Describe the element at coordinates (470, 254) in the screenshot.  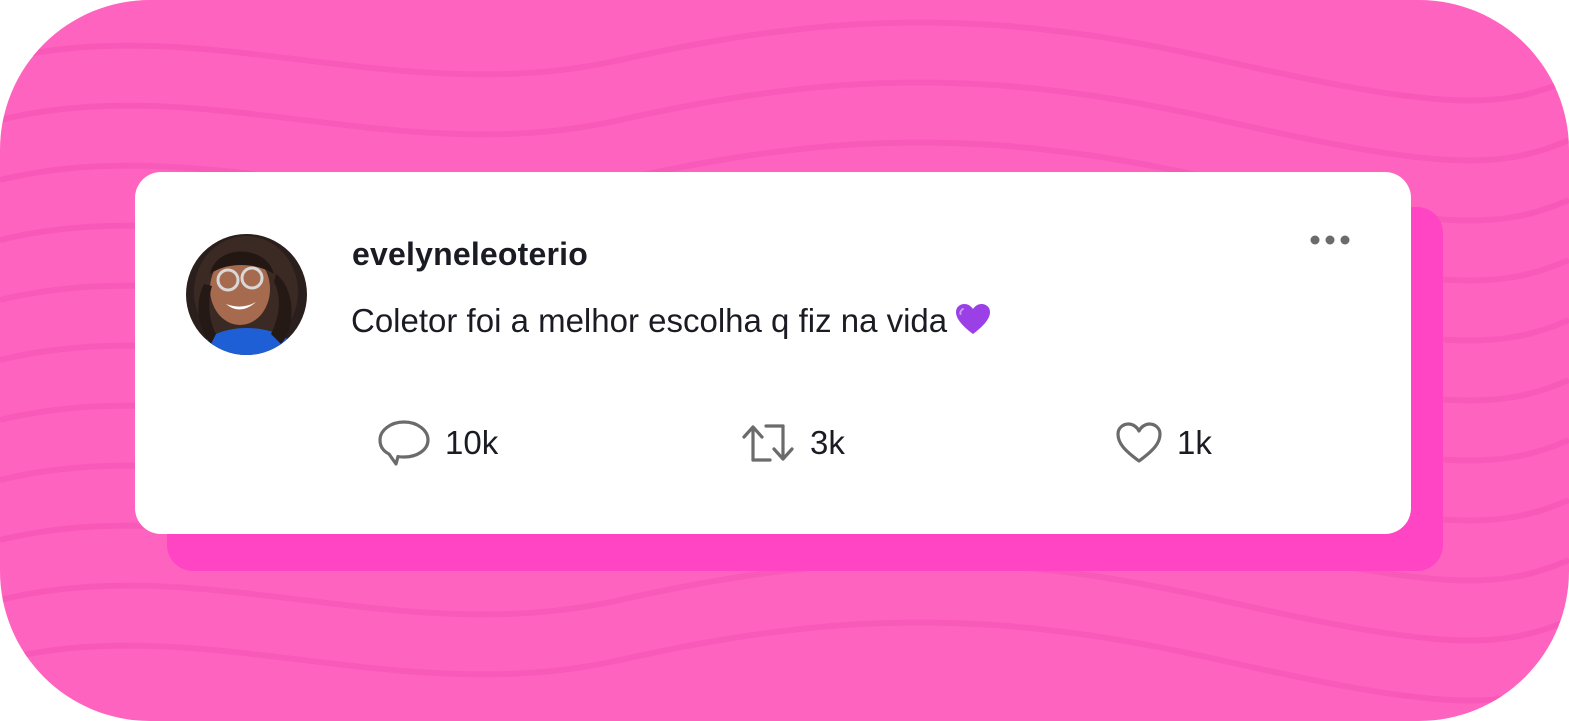
I see `username: evelyneleoterio` at that location.